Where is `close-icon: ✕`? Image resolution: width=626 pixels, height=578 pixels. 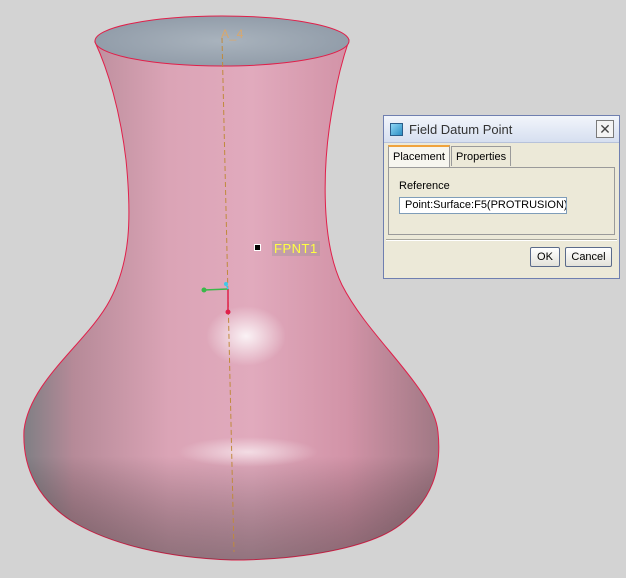
close-icon: ✕ is located at coordinates (605, 129).